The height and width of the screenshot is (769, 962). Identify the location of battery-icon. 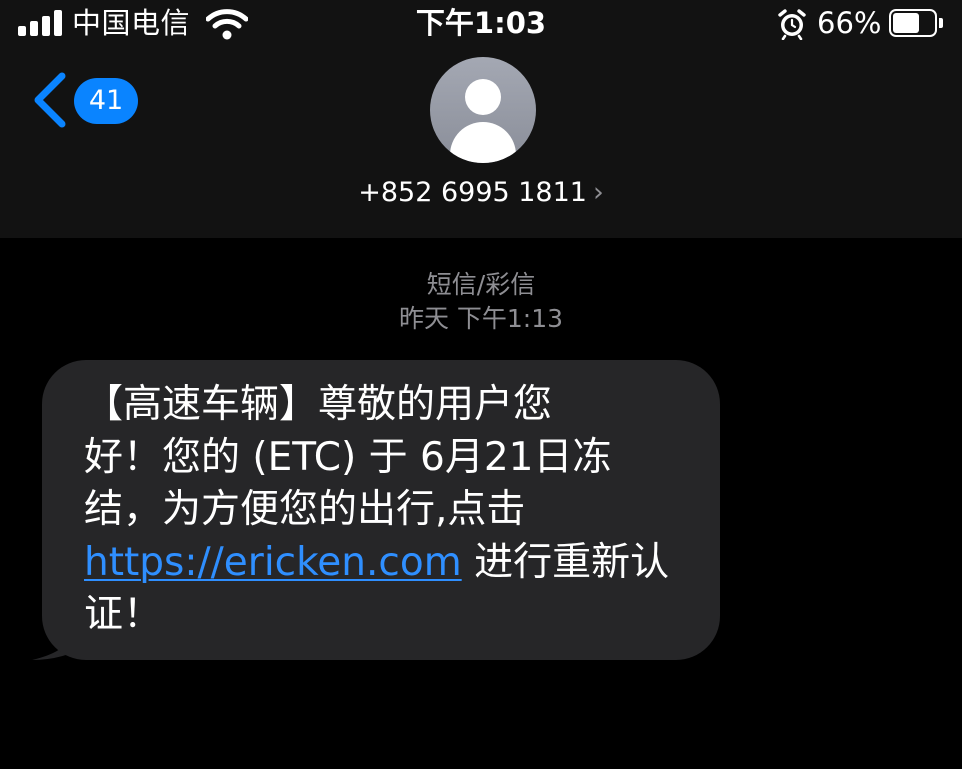
(917, 23).